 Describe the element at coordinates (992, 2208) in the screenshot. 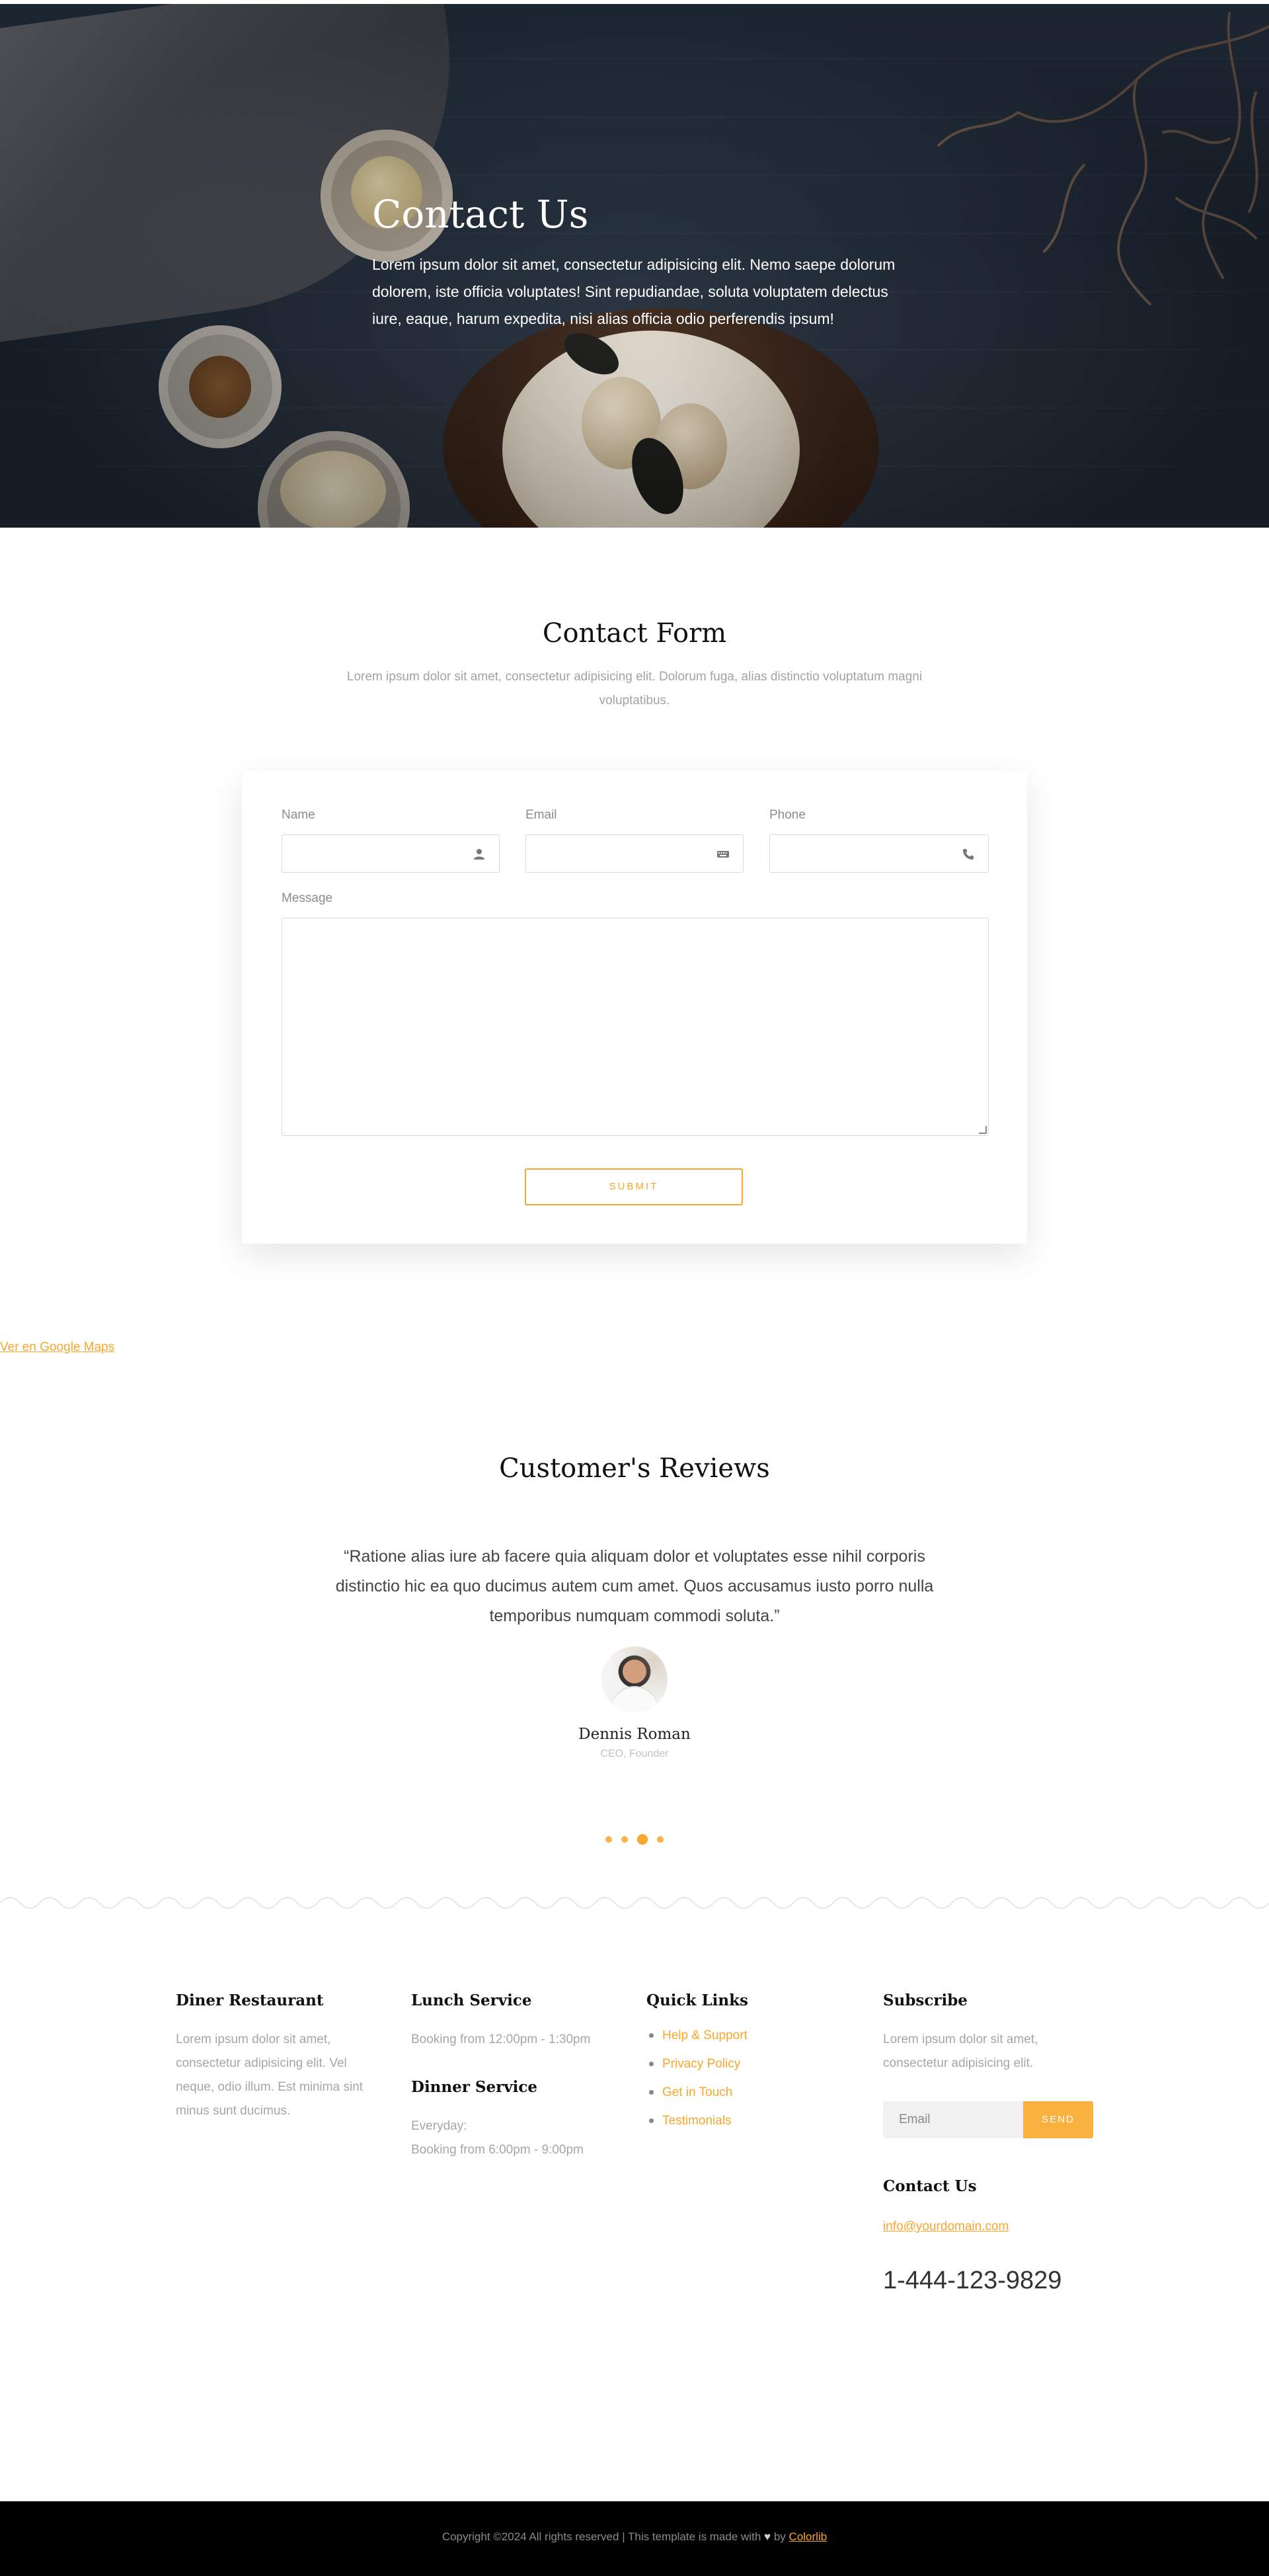

I see `footer-contact: Contact Us info@yourdomain.com` at that location.